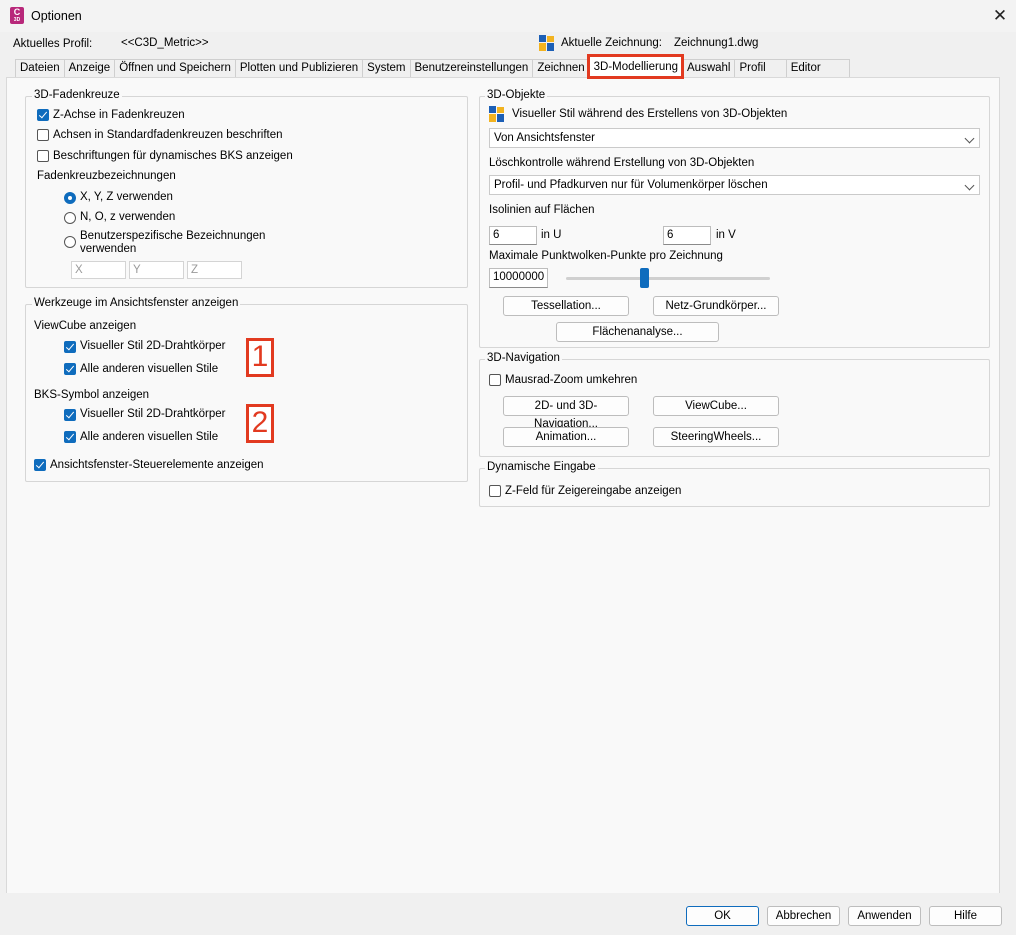 Image resolution: width=1016 pixels, height=935 pixels. I want to click on radio-xyz-label: X, Y, Z verwenden, so click(126, 197).